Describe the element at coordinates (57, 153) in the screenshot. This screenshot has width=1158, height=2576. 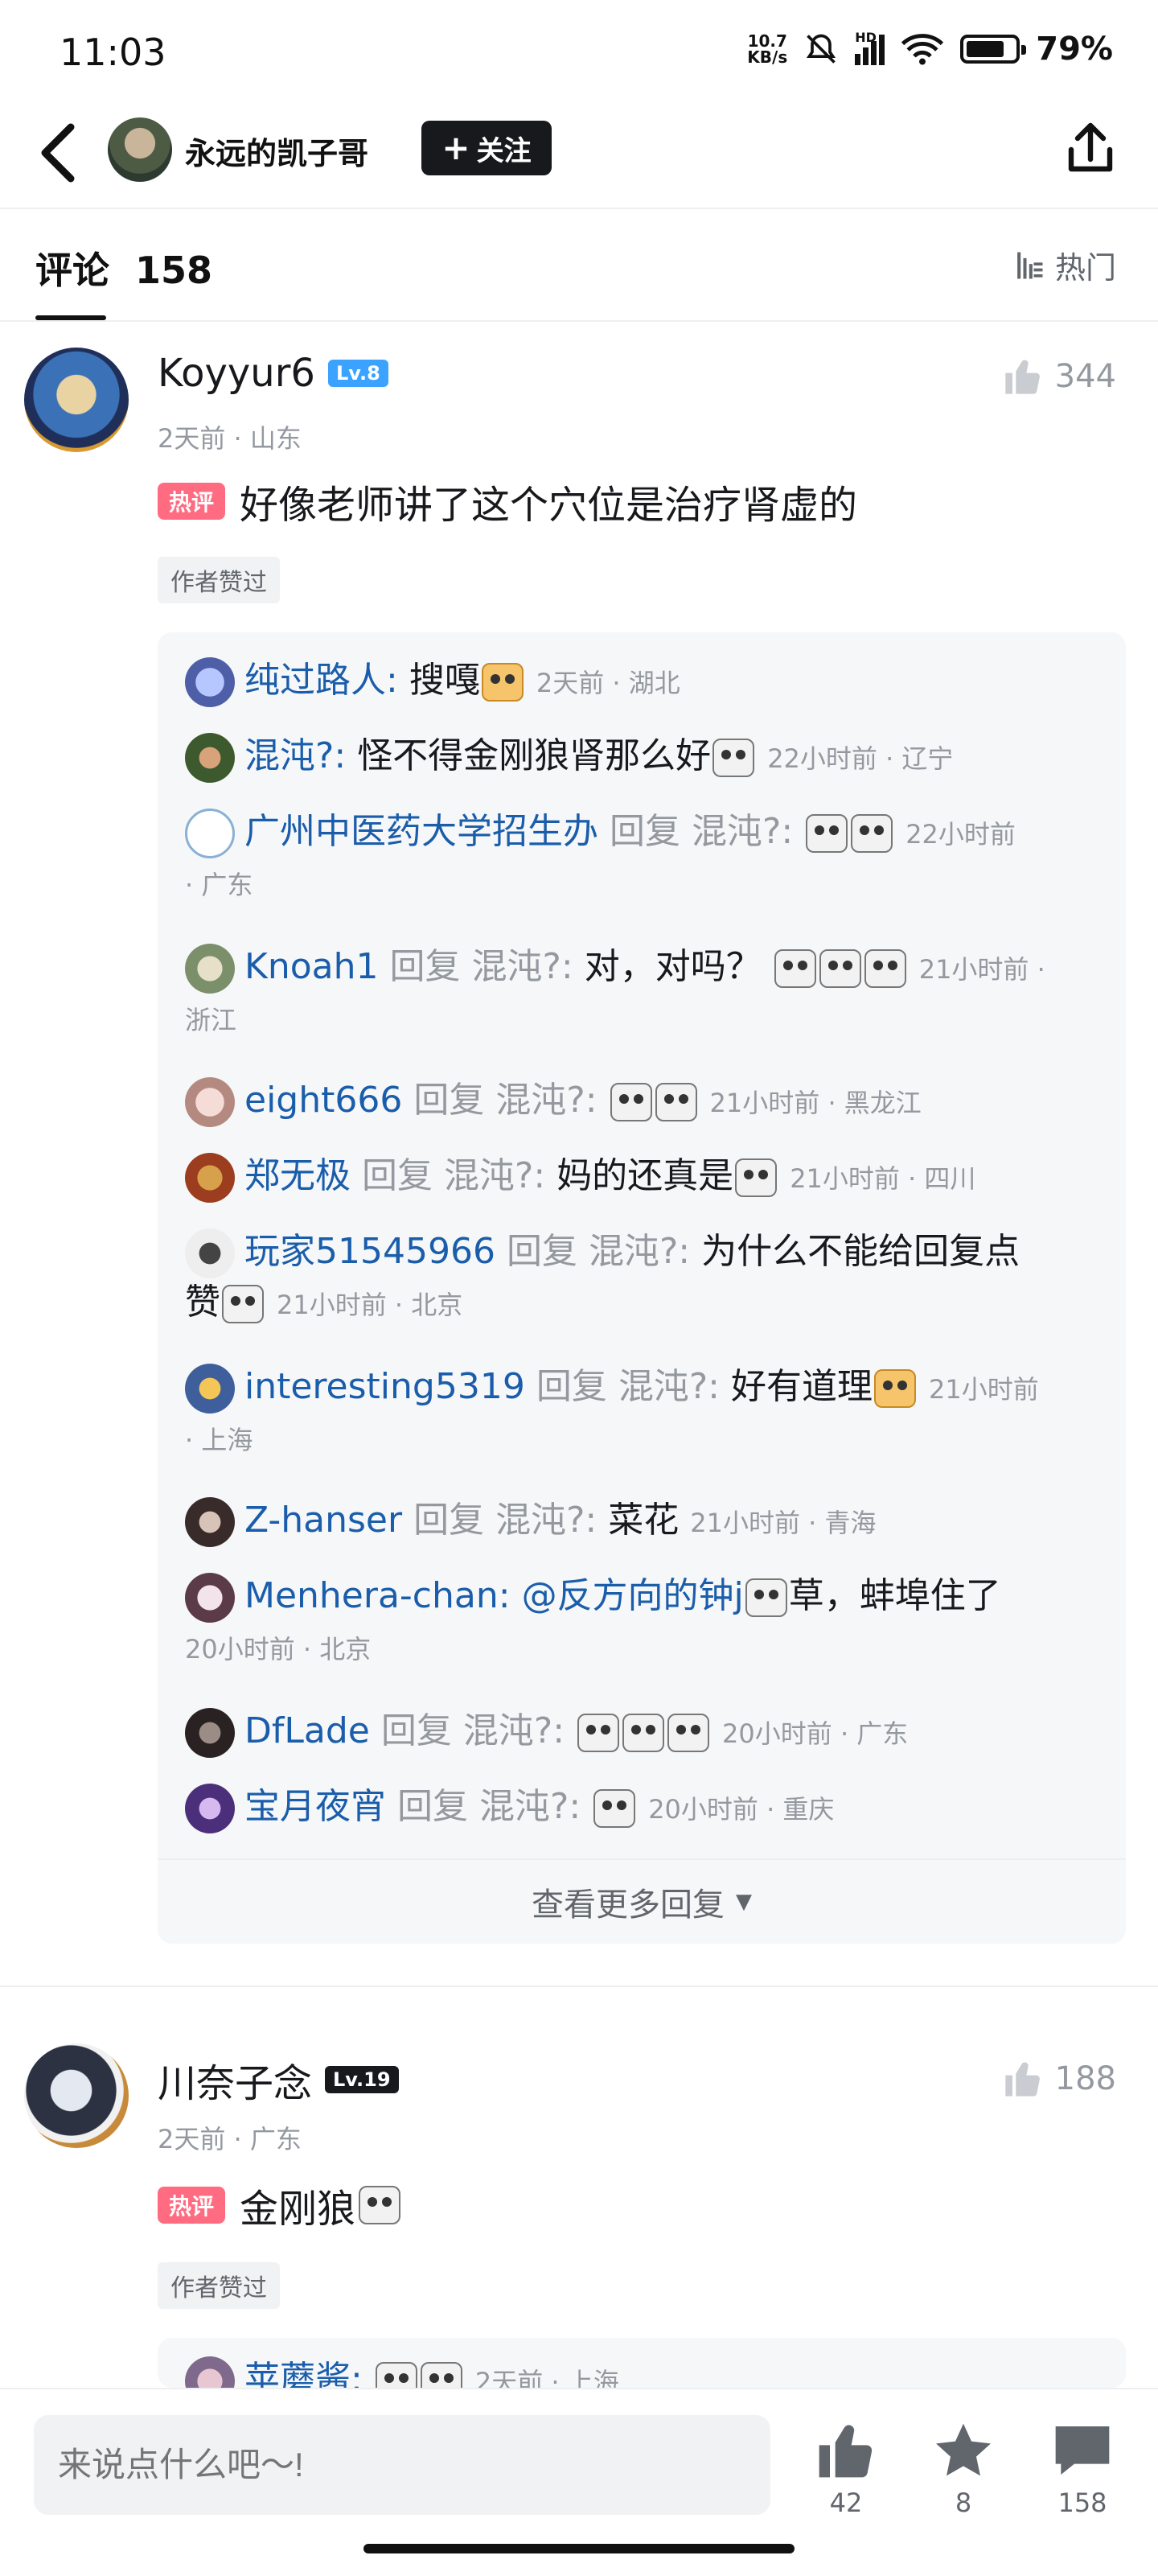
I see `back-arrow-icon` at that location.